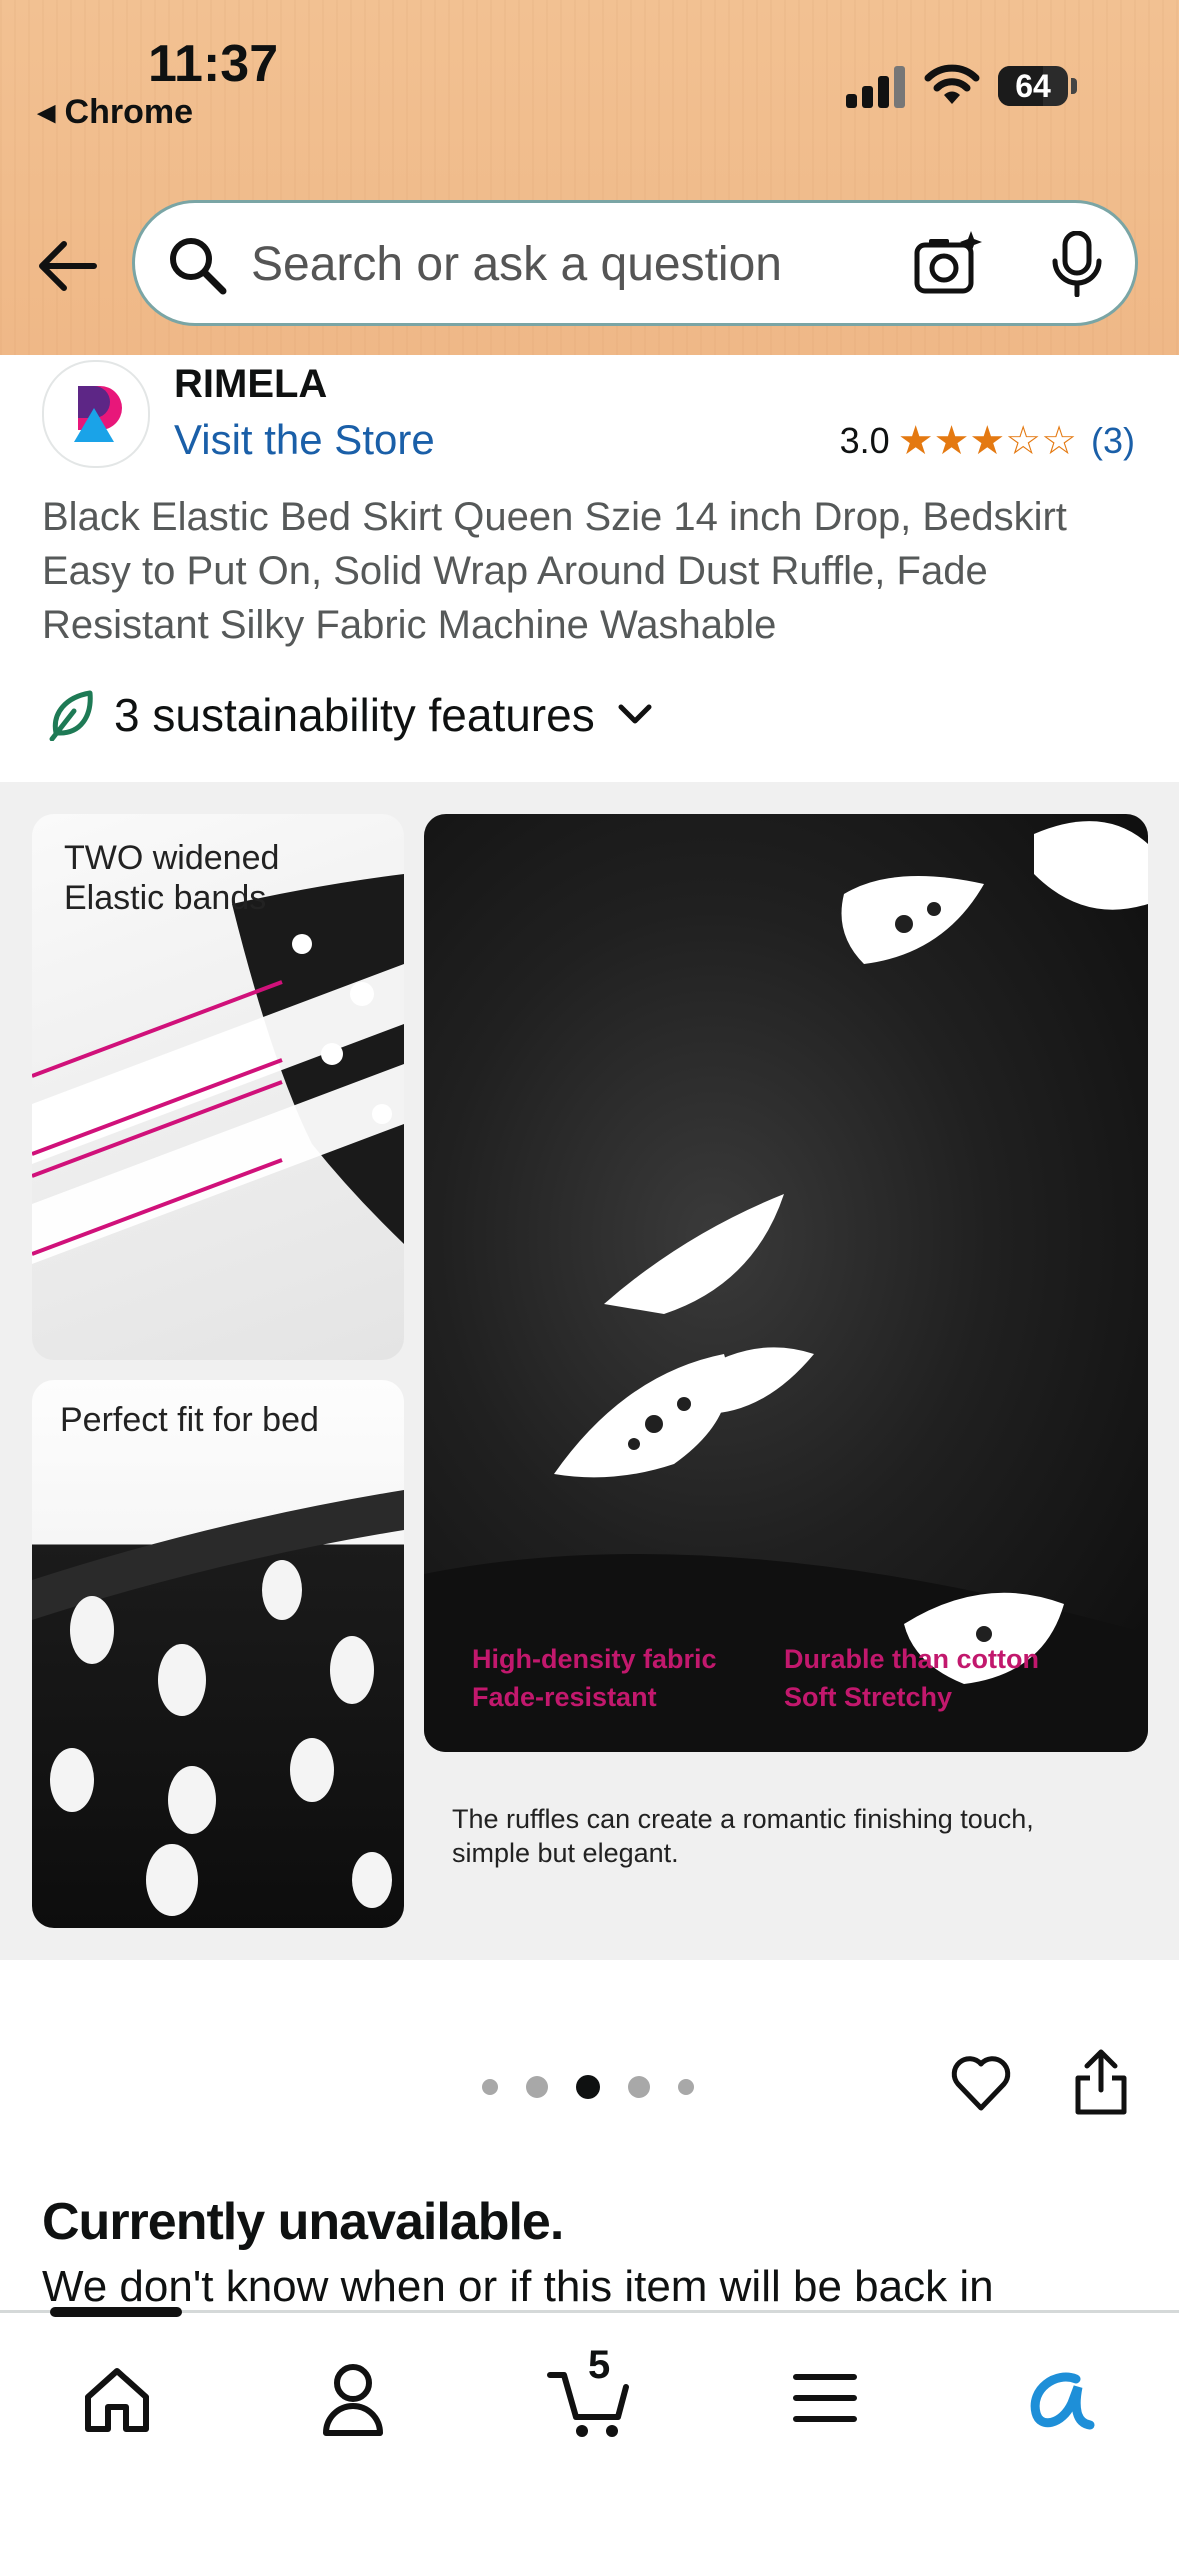 This screenshot has width=1179, height=2556. I want to click on heart-icon, so click(981, 2083).